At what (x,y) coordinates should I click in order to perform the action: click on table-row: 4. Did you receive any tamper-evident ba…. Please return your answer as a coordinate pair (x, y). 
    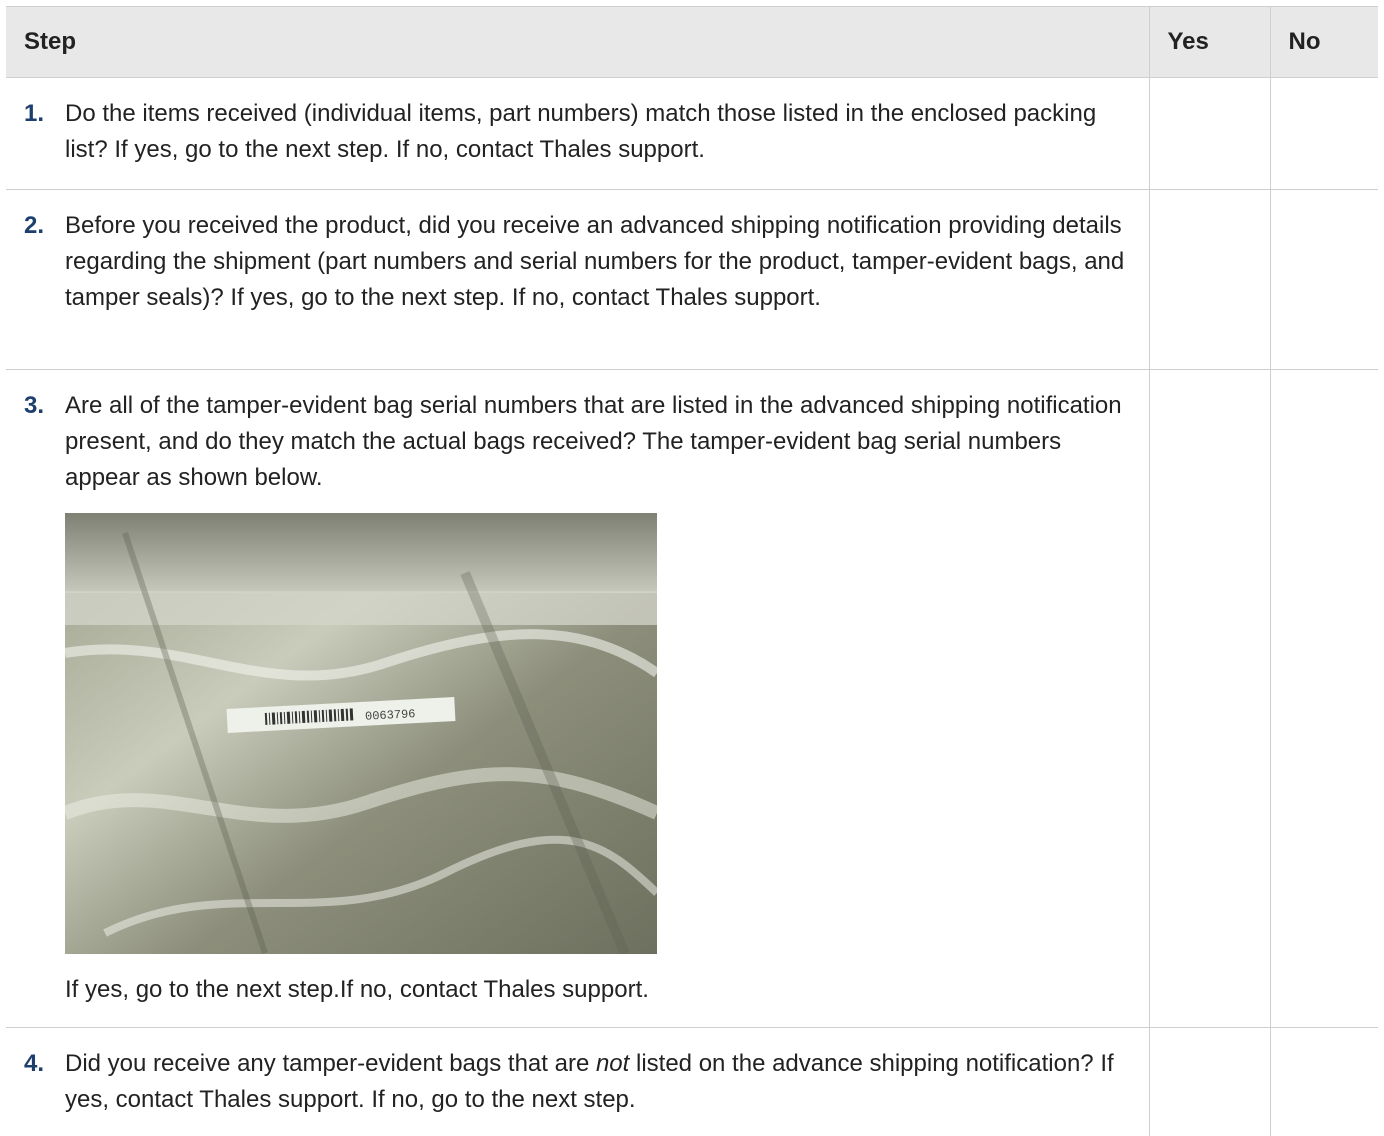
    Looking at the image, I should click on (692, 1081).